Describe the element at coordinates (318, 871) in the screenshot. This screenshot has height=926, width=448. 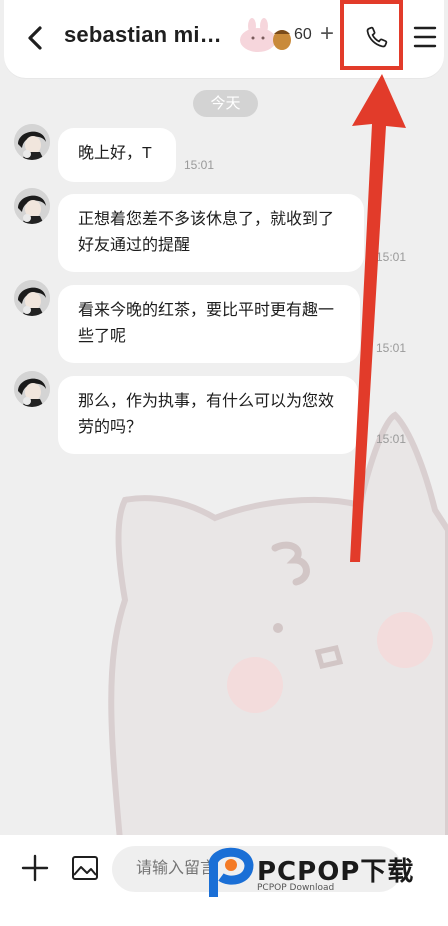
I see `site-watermark: PCPOP下载 PCPOP Download` at that location.